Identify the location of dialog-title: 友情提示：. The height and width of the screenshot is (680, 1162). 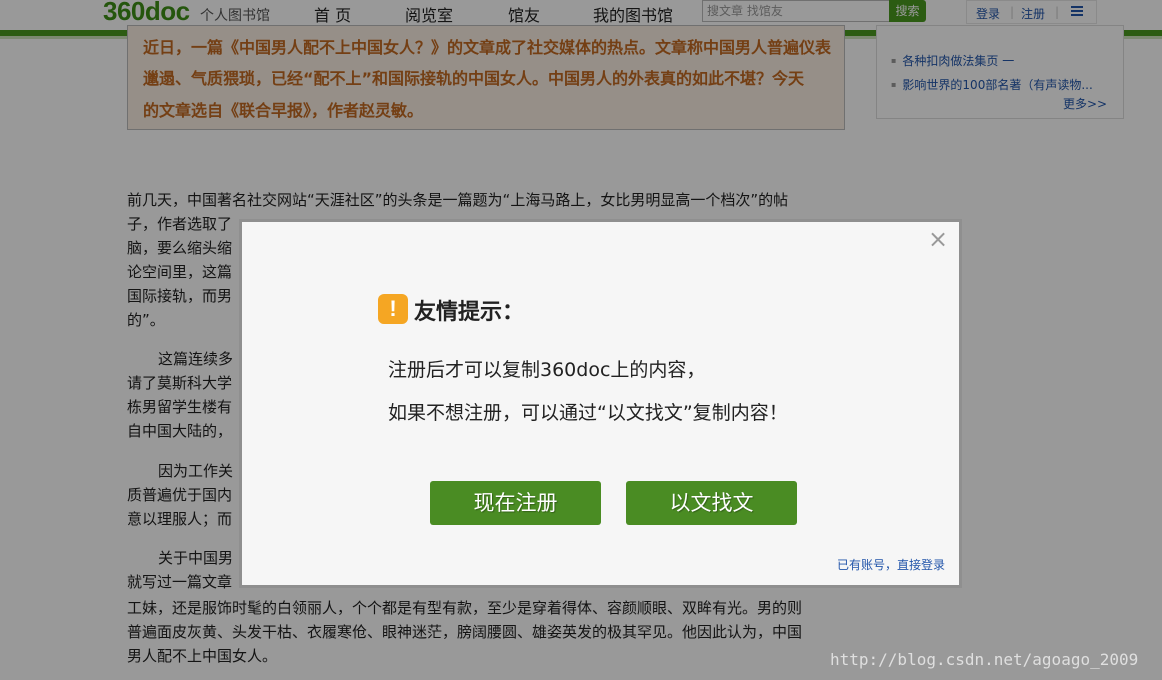
(469, 312).